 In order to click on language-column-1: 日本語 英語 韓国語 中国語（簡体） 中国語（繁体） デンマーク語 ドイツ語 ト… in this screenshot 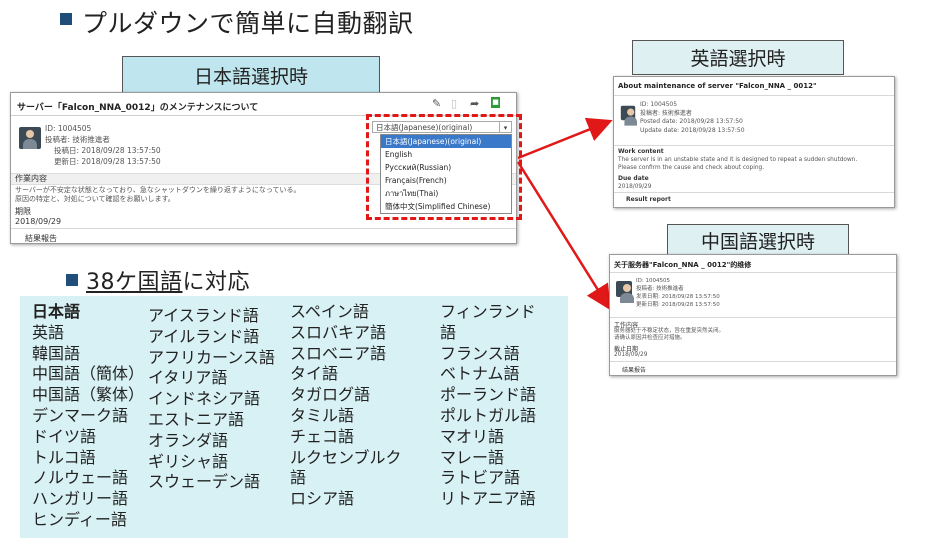, I will do `click(88, 416)`.